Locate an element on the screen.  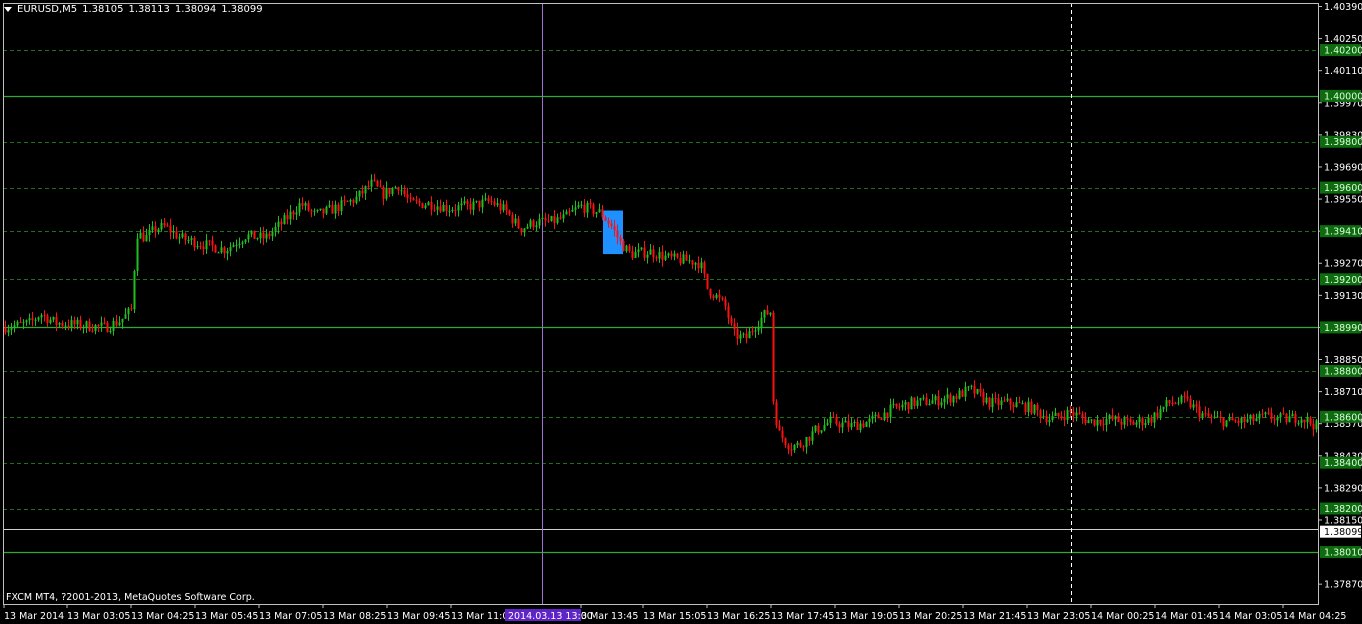
level-price-label: 1.38010 is located at coordinates (1343, 553).